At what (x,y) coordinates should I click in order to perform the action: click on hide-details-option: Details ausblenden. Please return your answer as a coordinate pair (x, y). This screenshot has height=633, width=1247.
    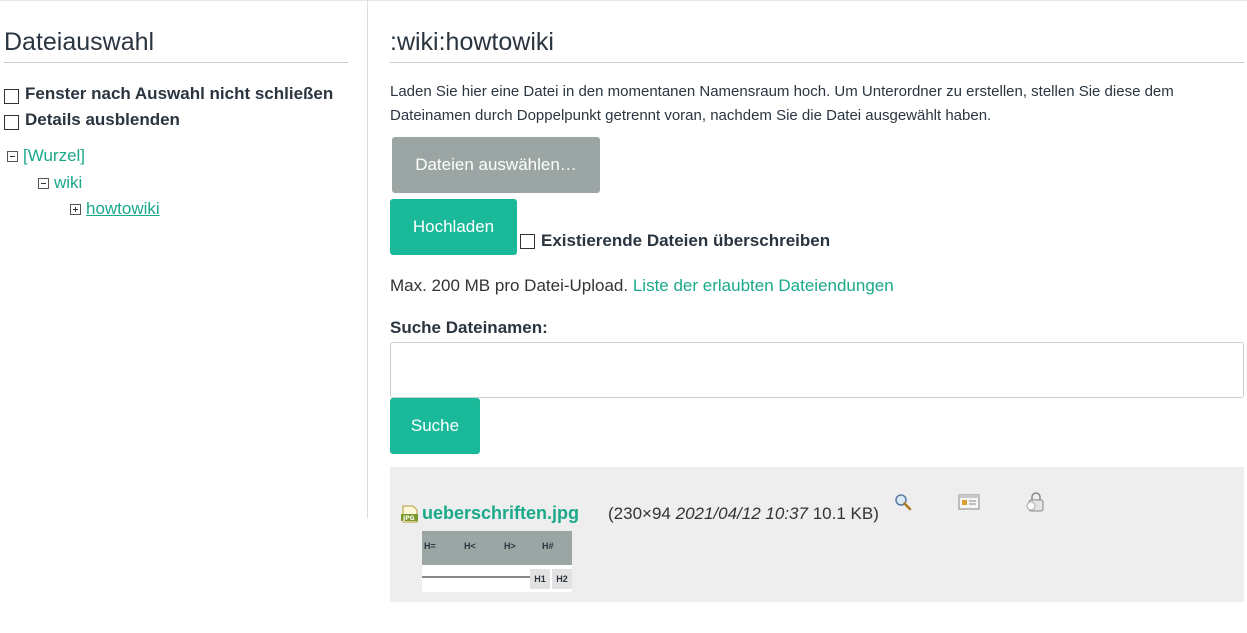
    Looking at the image, I should click on (92, 120).